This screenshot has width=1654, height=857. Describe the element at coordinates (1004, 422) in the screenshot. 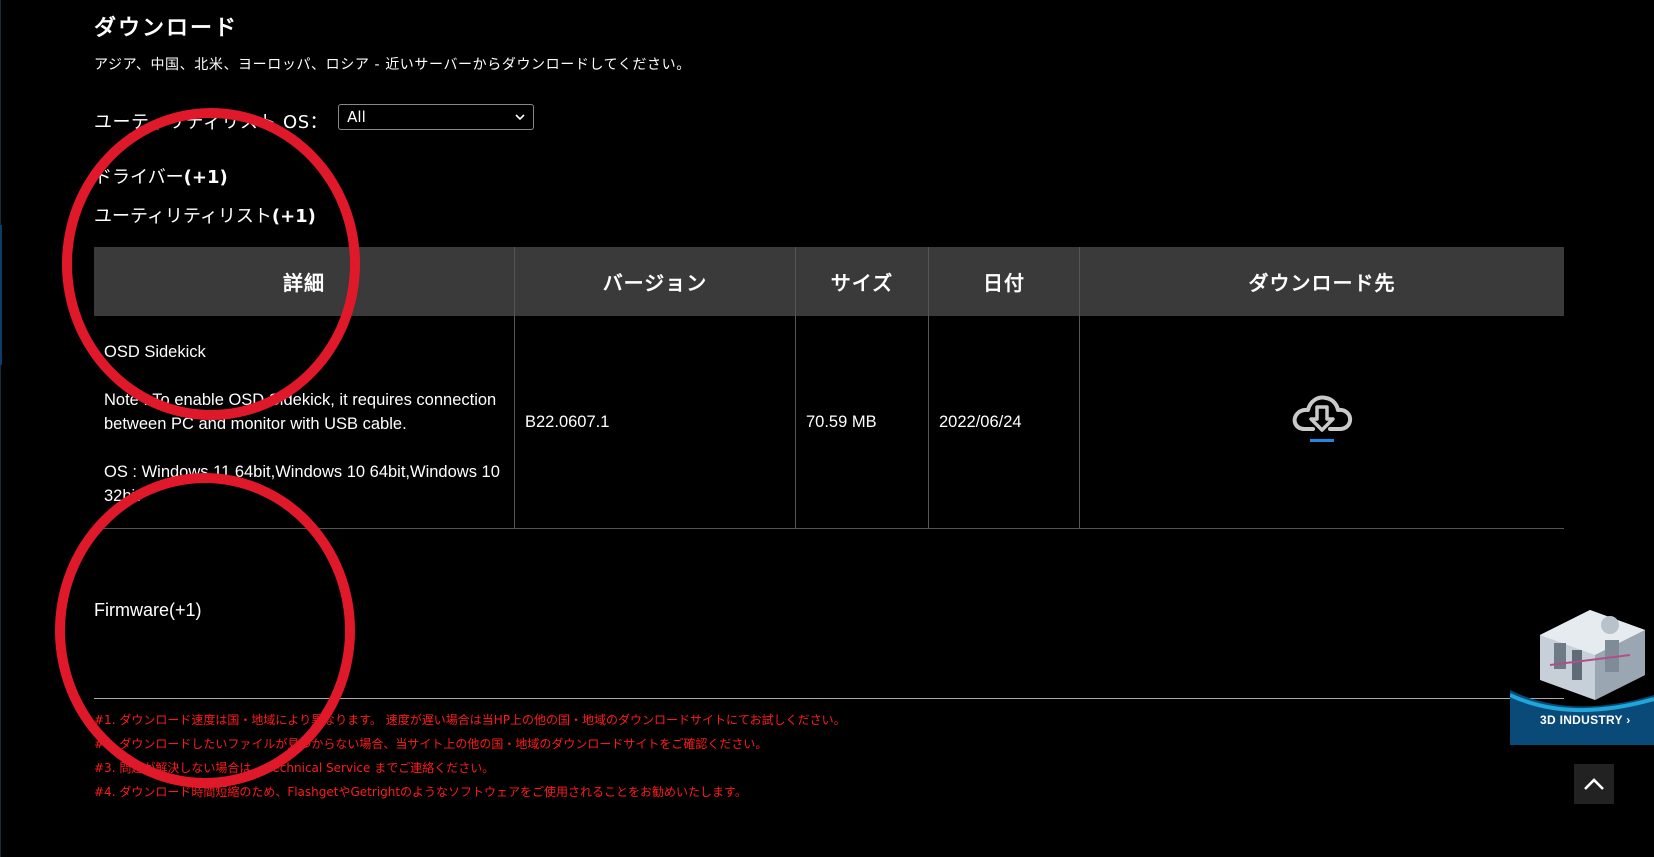

I see `row-date: 2022/06/24` at that location.